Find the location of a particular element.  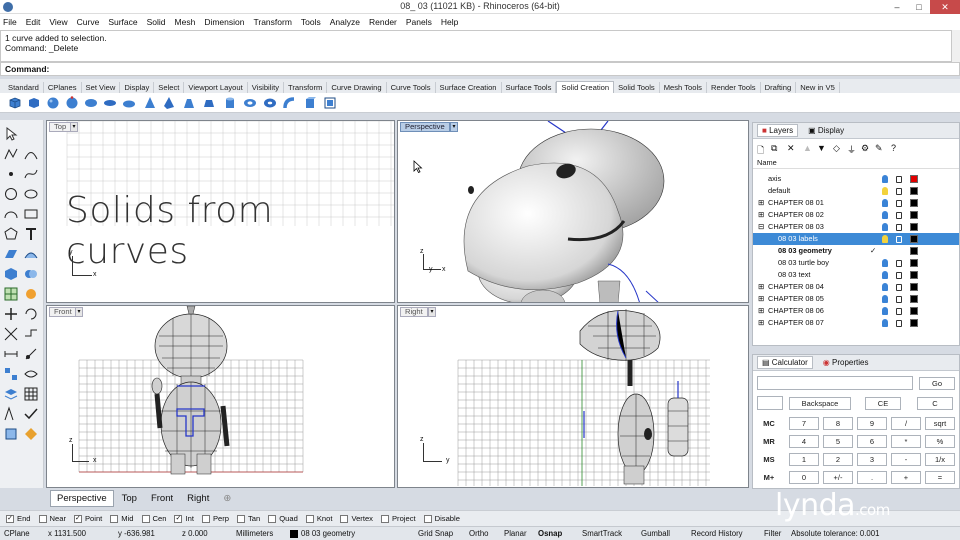

calc-key: + is located at coordinates (906, 477).